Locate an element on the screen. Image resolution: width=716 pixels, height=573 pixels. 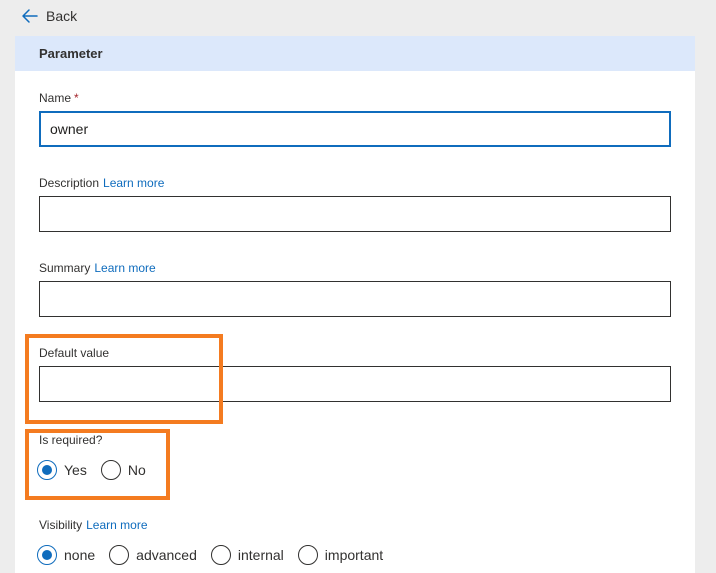
description-input is located at coordinates (355, 214).